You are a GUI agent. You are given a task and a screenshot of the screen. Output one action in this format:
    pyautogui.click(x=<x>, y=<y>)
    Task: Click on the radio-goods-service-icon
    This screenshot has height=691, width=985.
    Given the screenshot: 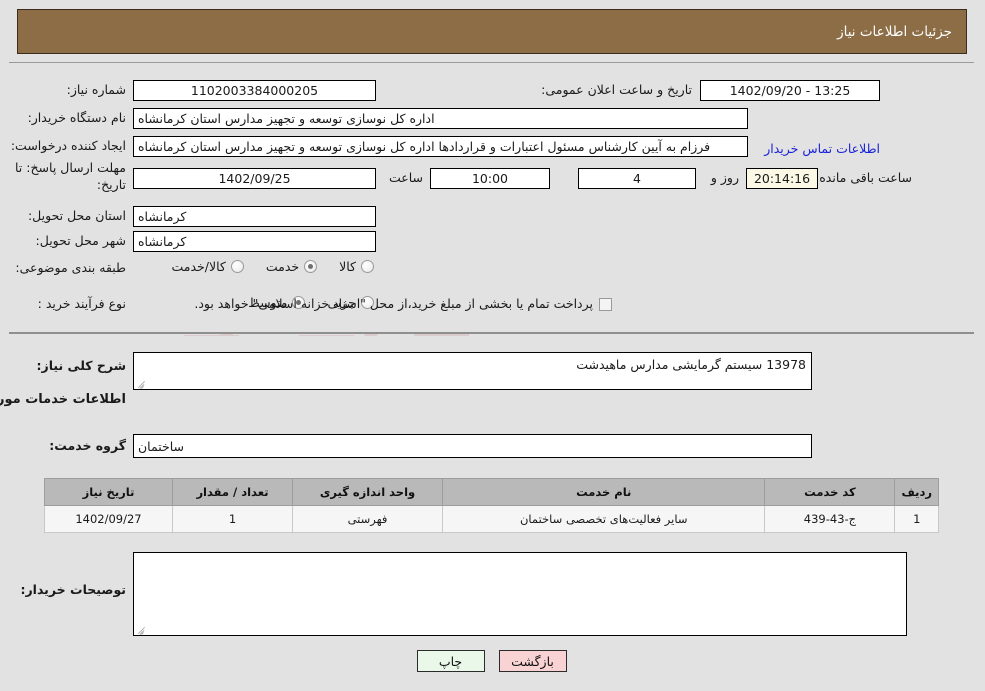 What is the action you would take?
    pyautogui.click(x=238, y=266)
    